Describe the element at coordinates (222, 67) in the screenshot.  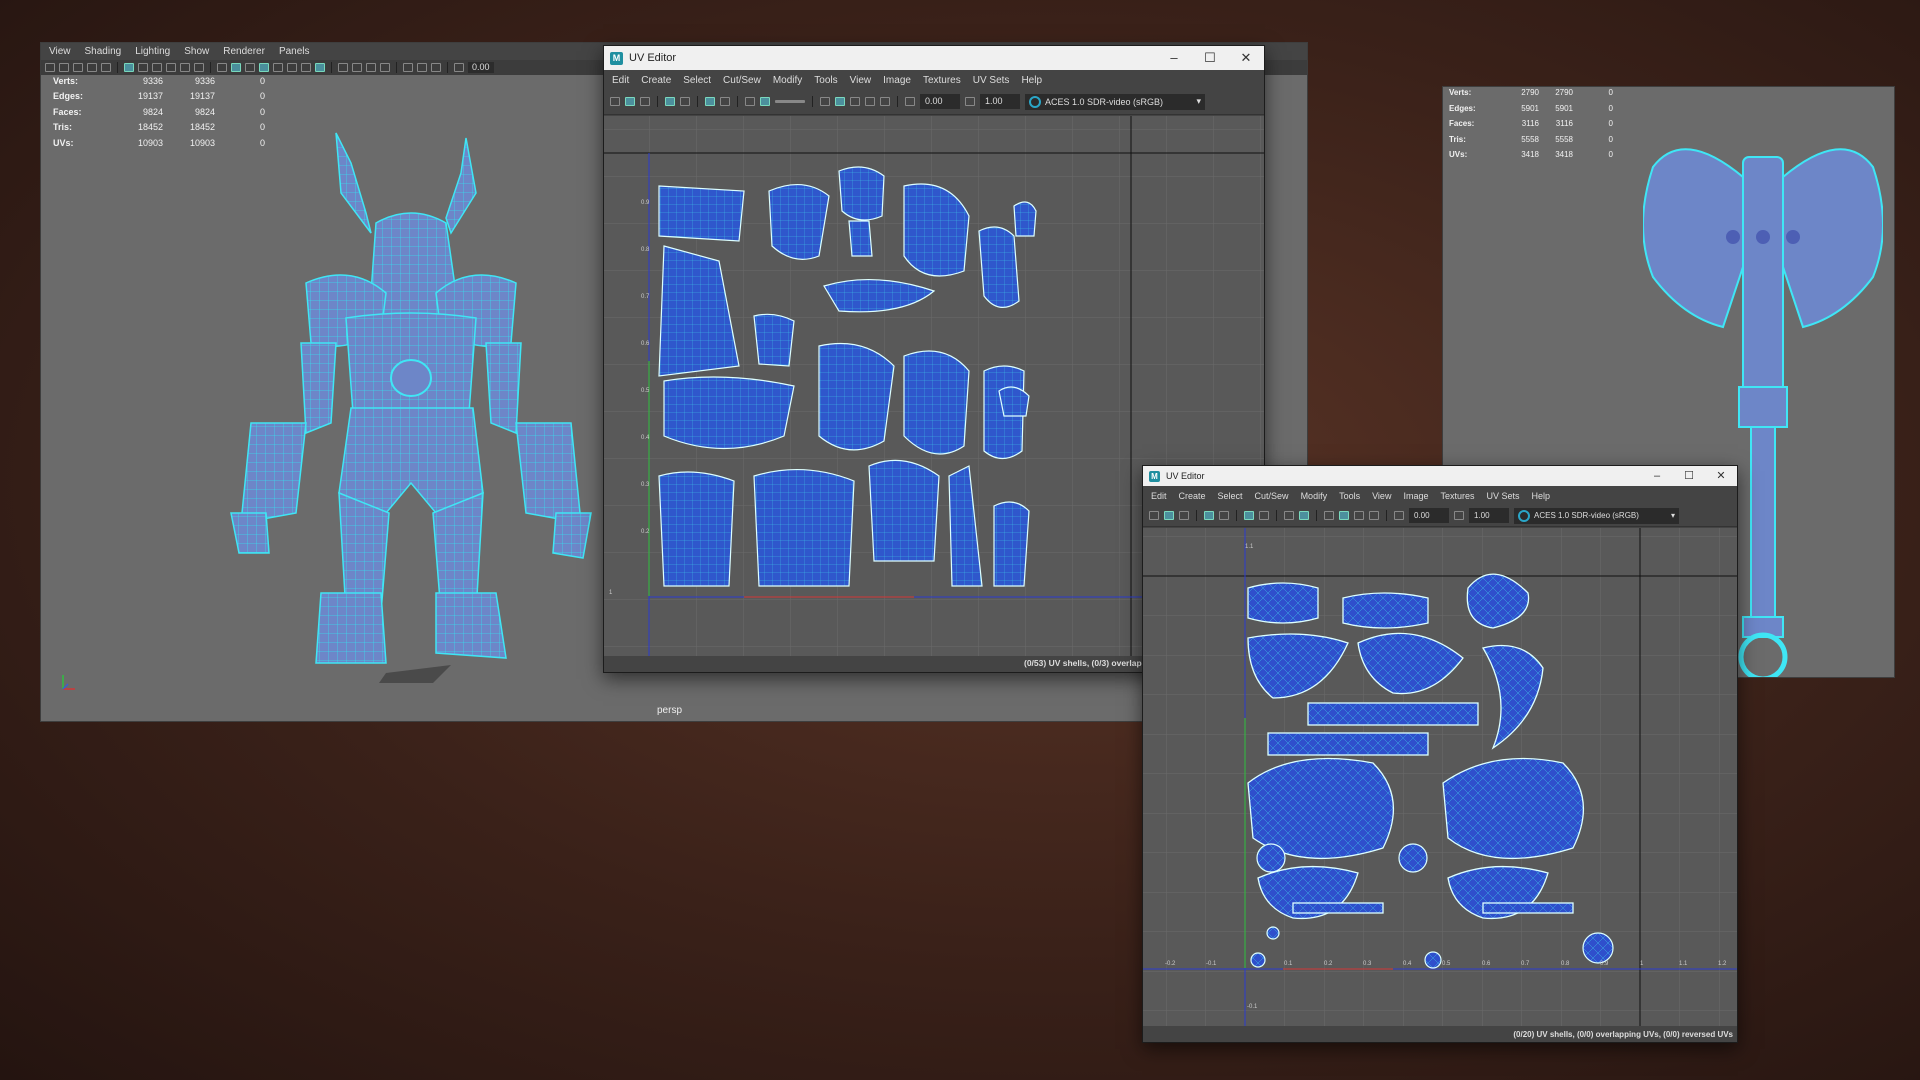
I see `wireframe-icon` at that location.